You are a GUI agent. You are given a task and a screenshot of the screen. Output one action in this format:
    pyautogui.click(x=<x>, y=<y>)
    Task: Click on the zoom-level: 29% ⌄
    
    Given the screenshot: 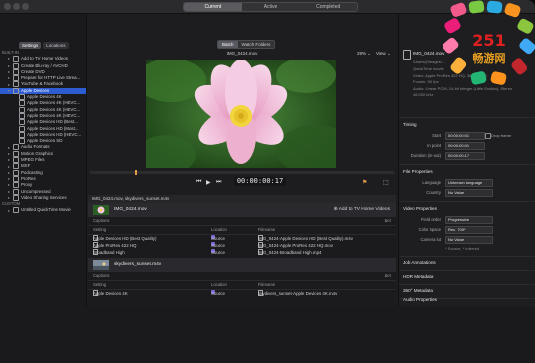 What is the action you would take?
    pyautogui.click(x=364, y=54)
    